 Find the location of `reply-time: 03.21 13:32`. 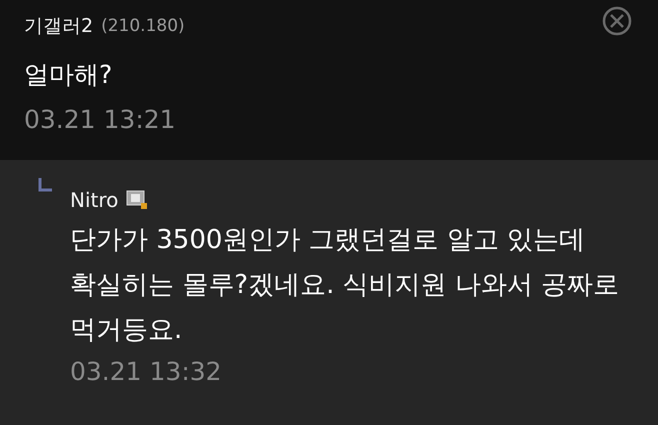

reply-time: 03.21 13:32 is located at coordinates (146, 371).